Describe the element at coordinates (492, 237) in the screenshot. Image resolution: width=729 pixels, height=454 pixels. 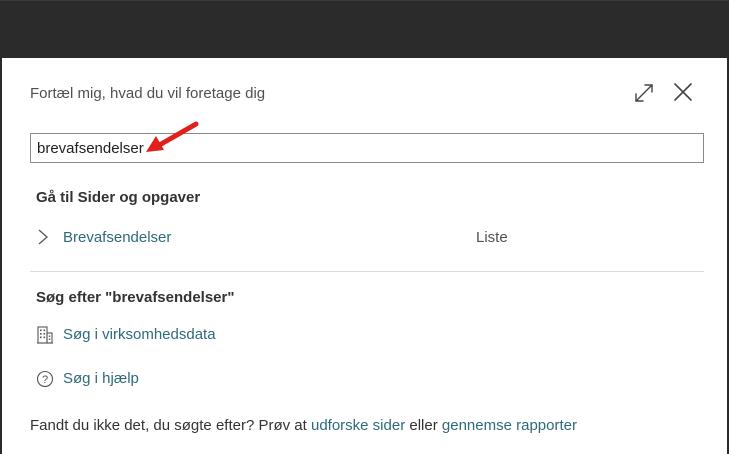
I see `result-type: Liste` at that location.